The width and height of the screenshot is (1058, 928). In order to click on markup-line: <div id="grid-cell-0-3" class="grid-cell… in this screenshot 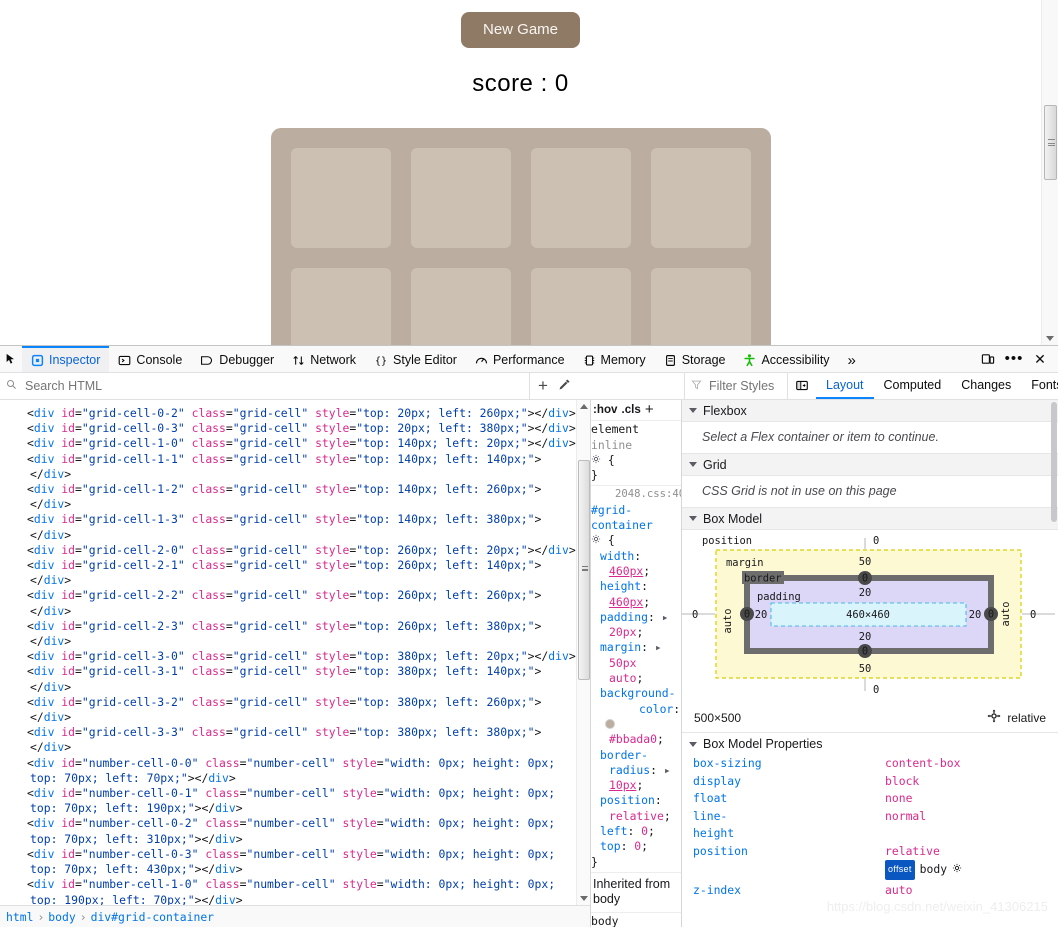, I will do `click(295, 428)`.